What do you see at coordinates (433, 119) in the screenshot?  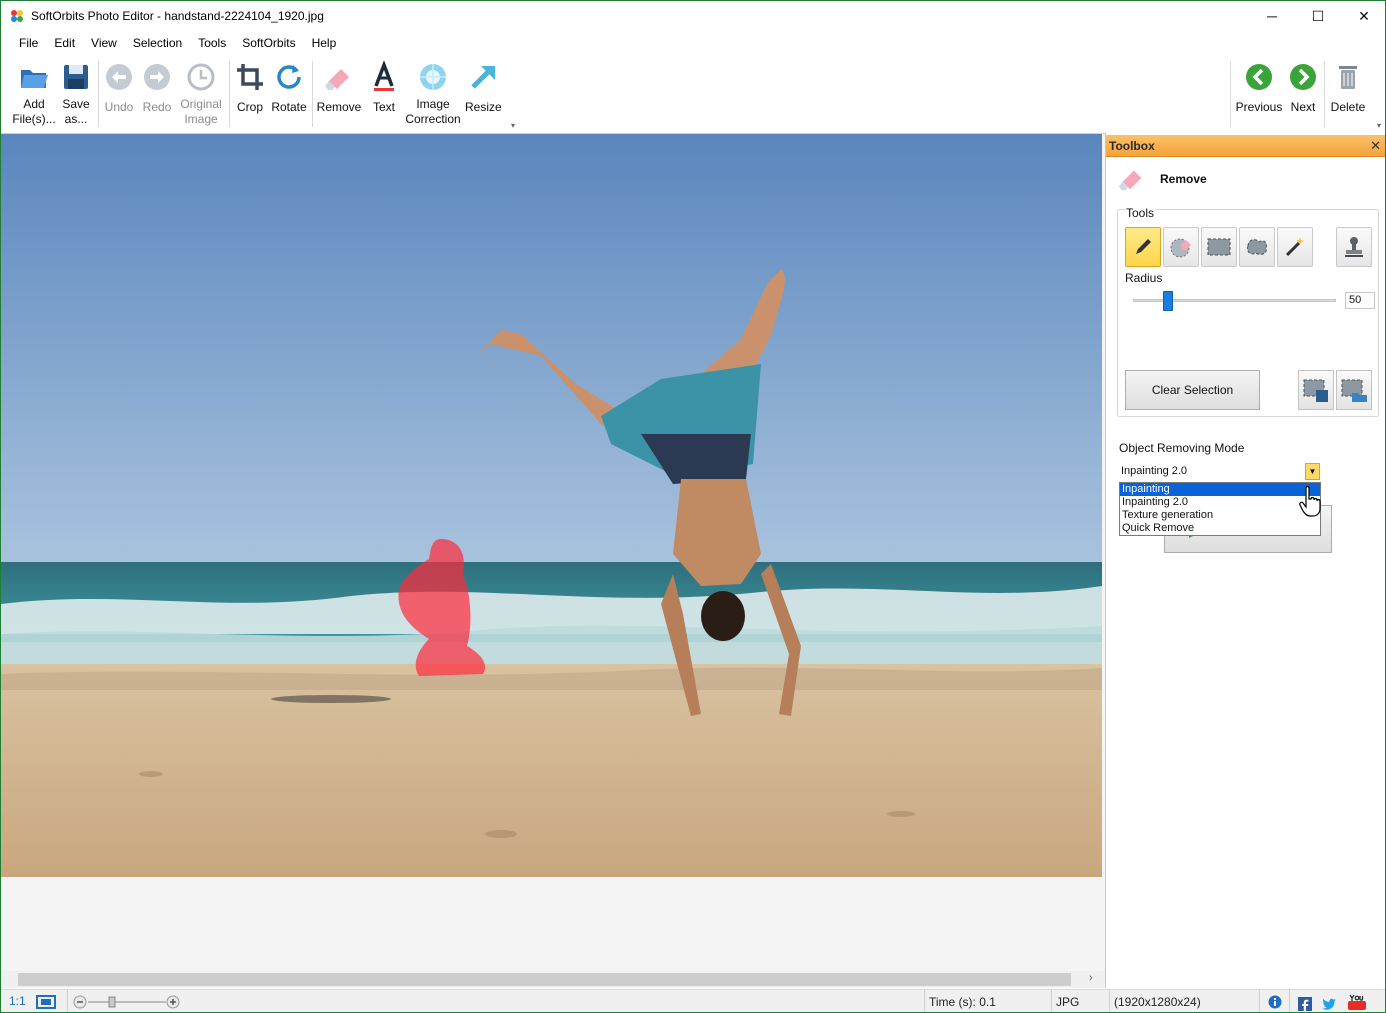 I see `image-correction-label-2: Correction` at bounding box center [433, 119].